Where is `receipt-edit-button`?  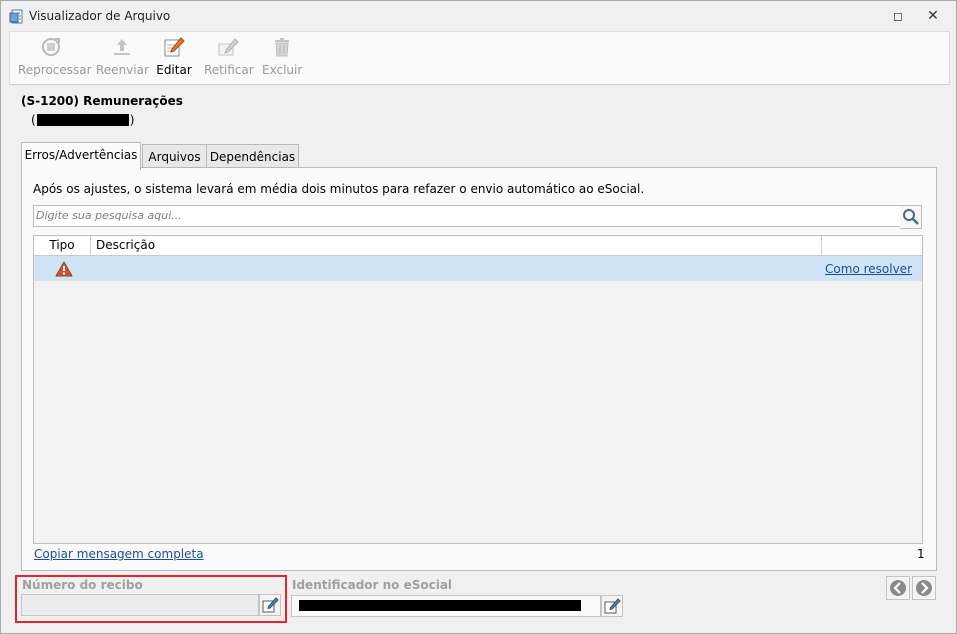
receipt-edit-button is located at coordinates (270, 605).